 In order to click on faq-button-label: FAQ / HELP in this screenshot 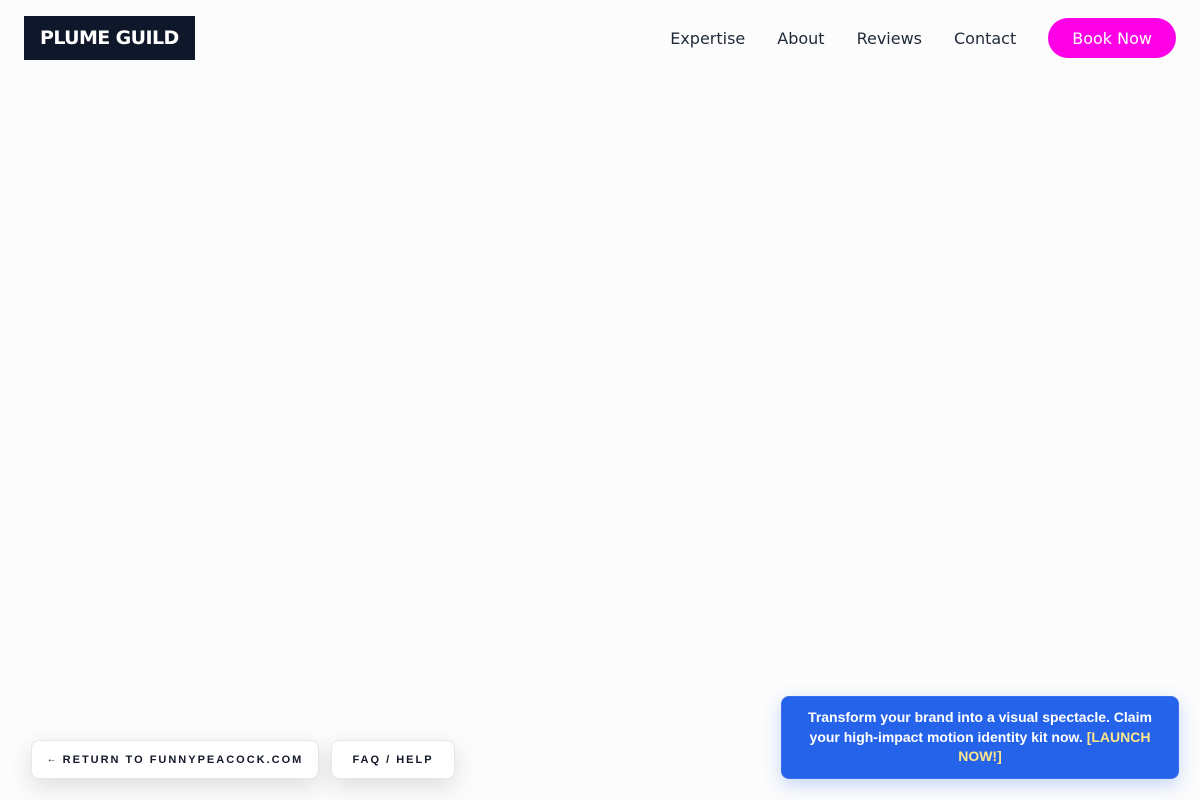, I will do `click(393, 759)`.